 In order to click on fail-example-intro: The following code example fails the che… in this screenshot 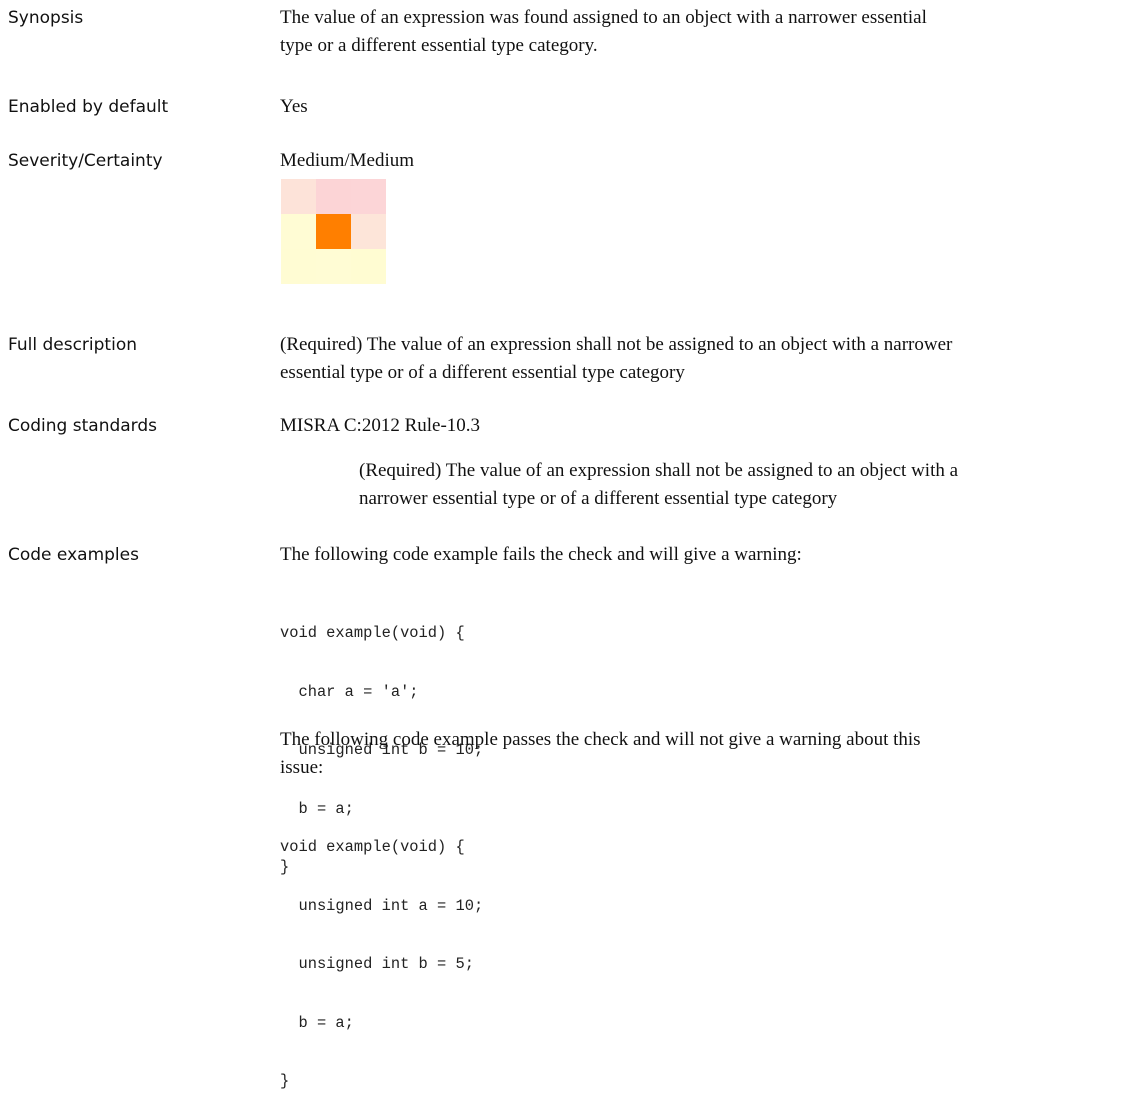, I will do `click(541, 554)`.